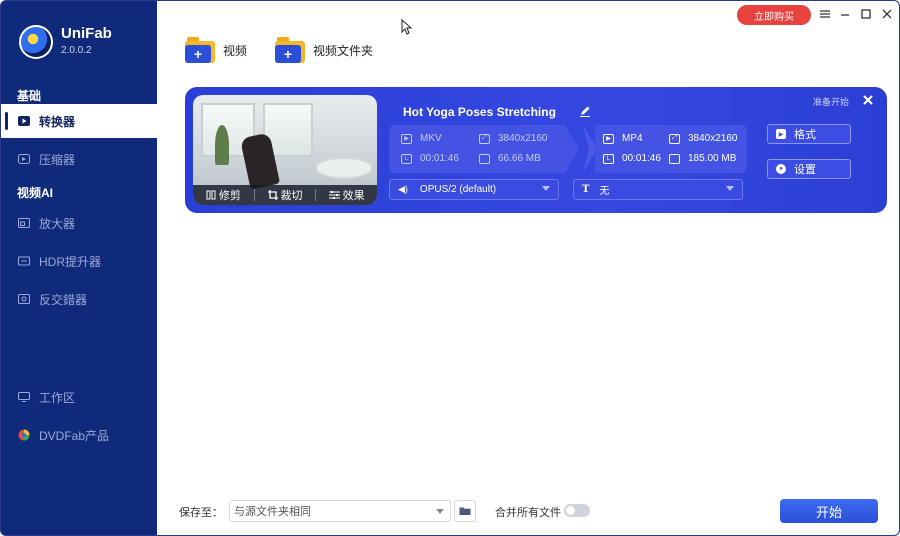  I want to click on conversion-arrow-cut, so click(586, 149).